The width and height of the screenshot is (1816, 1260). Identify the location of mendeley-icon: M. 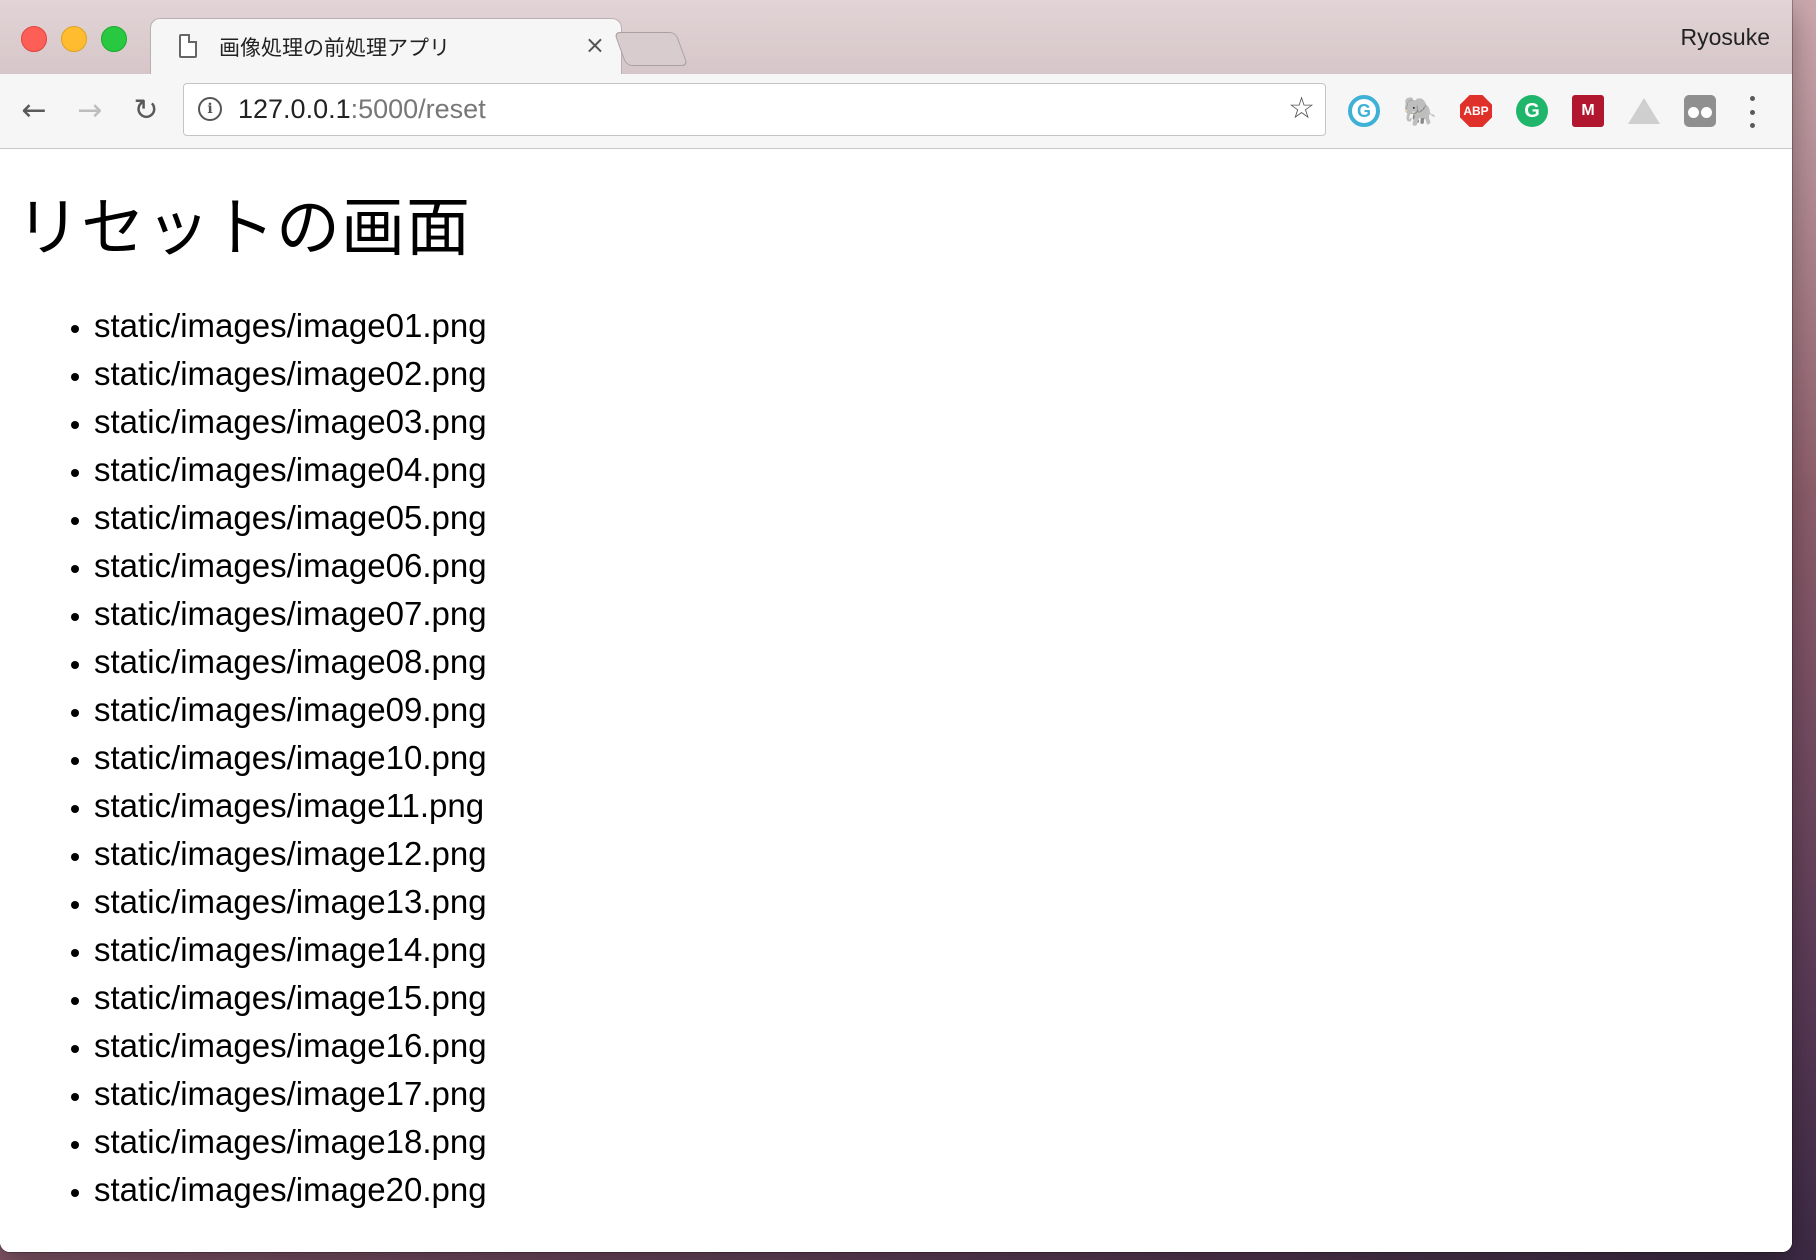
(1588, 111).